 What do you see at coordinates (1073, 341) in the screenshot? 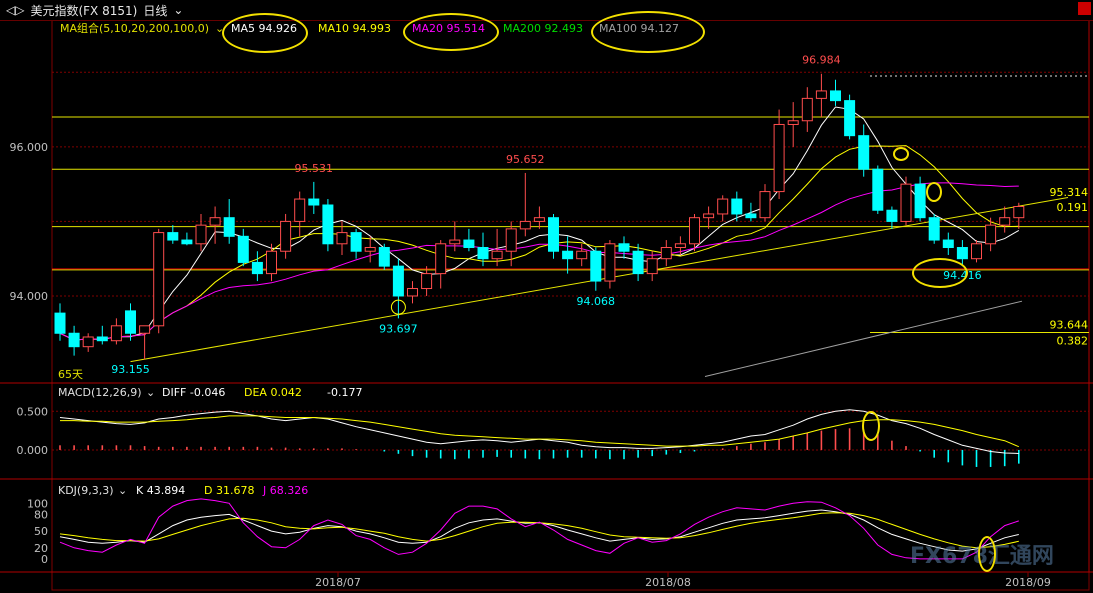
I see `fib-ratio-label: 0.382` at bounding box center [1073, 341].